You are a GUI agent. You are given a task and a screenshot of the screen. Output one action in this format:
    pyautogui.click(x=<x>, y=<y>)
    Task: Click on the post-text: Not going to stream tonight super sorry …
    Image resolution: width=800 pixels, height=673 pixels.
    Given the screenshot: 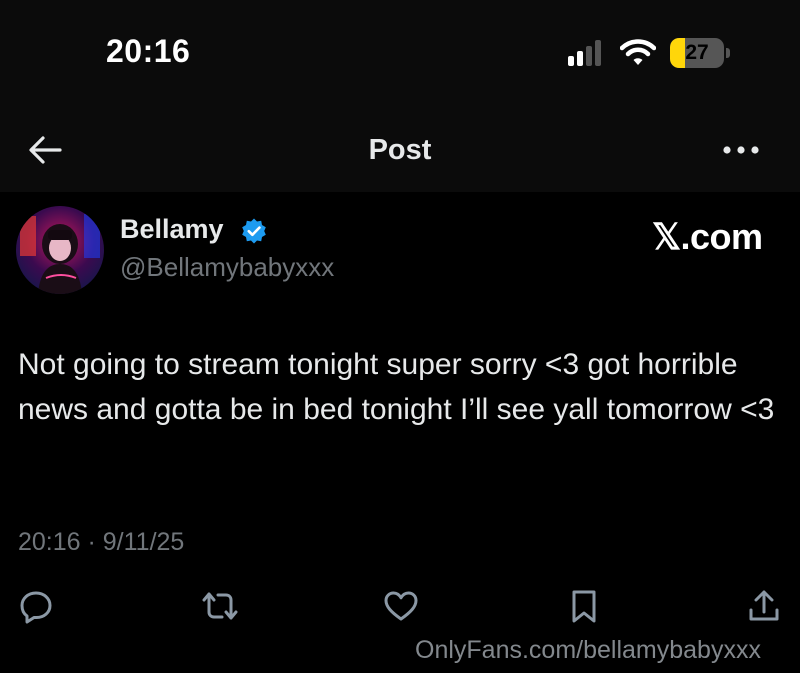 What is the action you would take?
    pyautogui.click(x=396, y=387)
    